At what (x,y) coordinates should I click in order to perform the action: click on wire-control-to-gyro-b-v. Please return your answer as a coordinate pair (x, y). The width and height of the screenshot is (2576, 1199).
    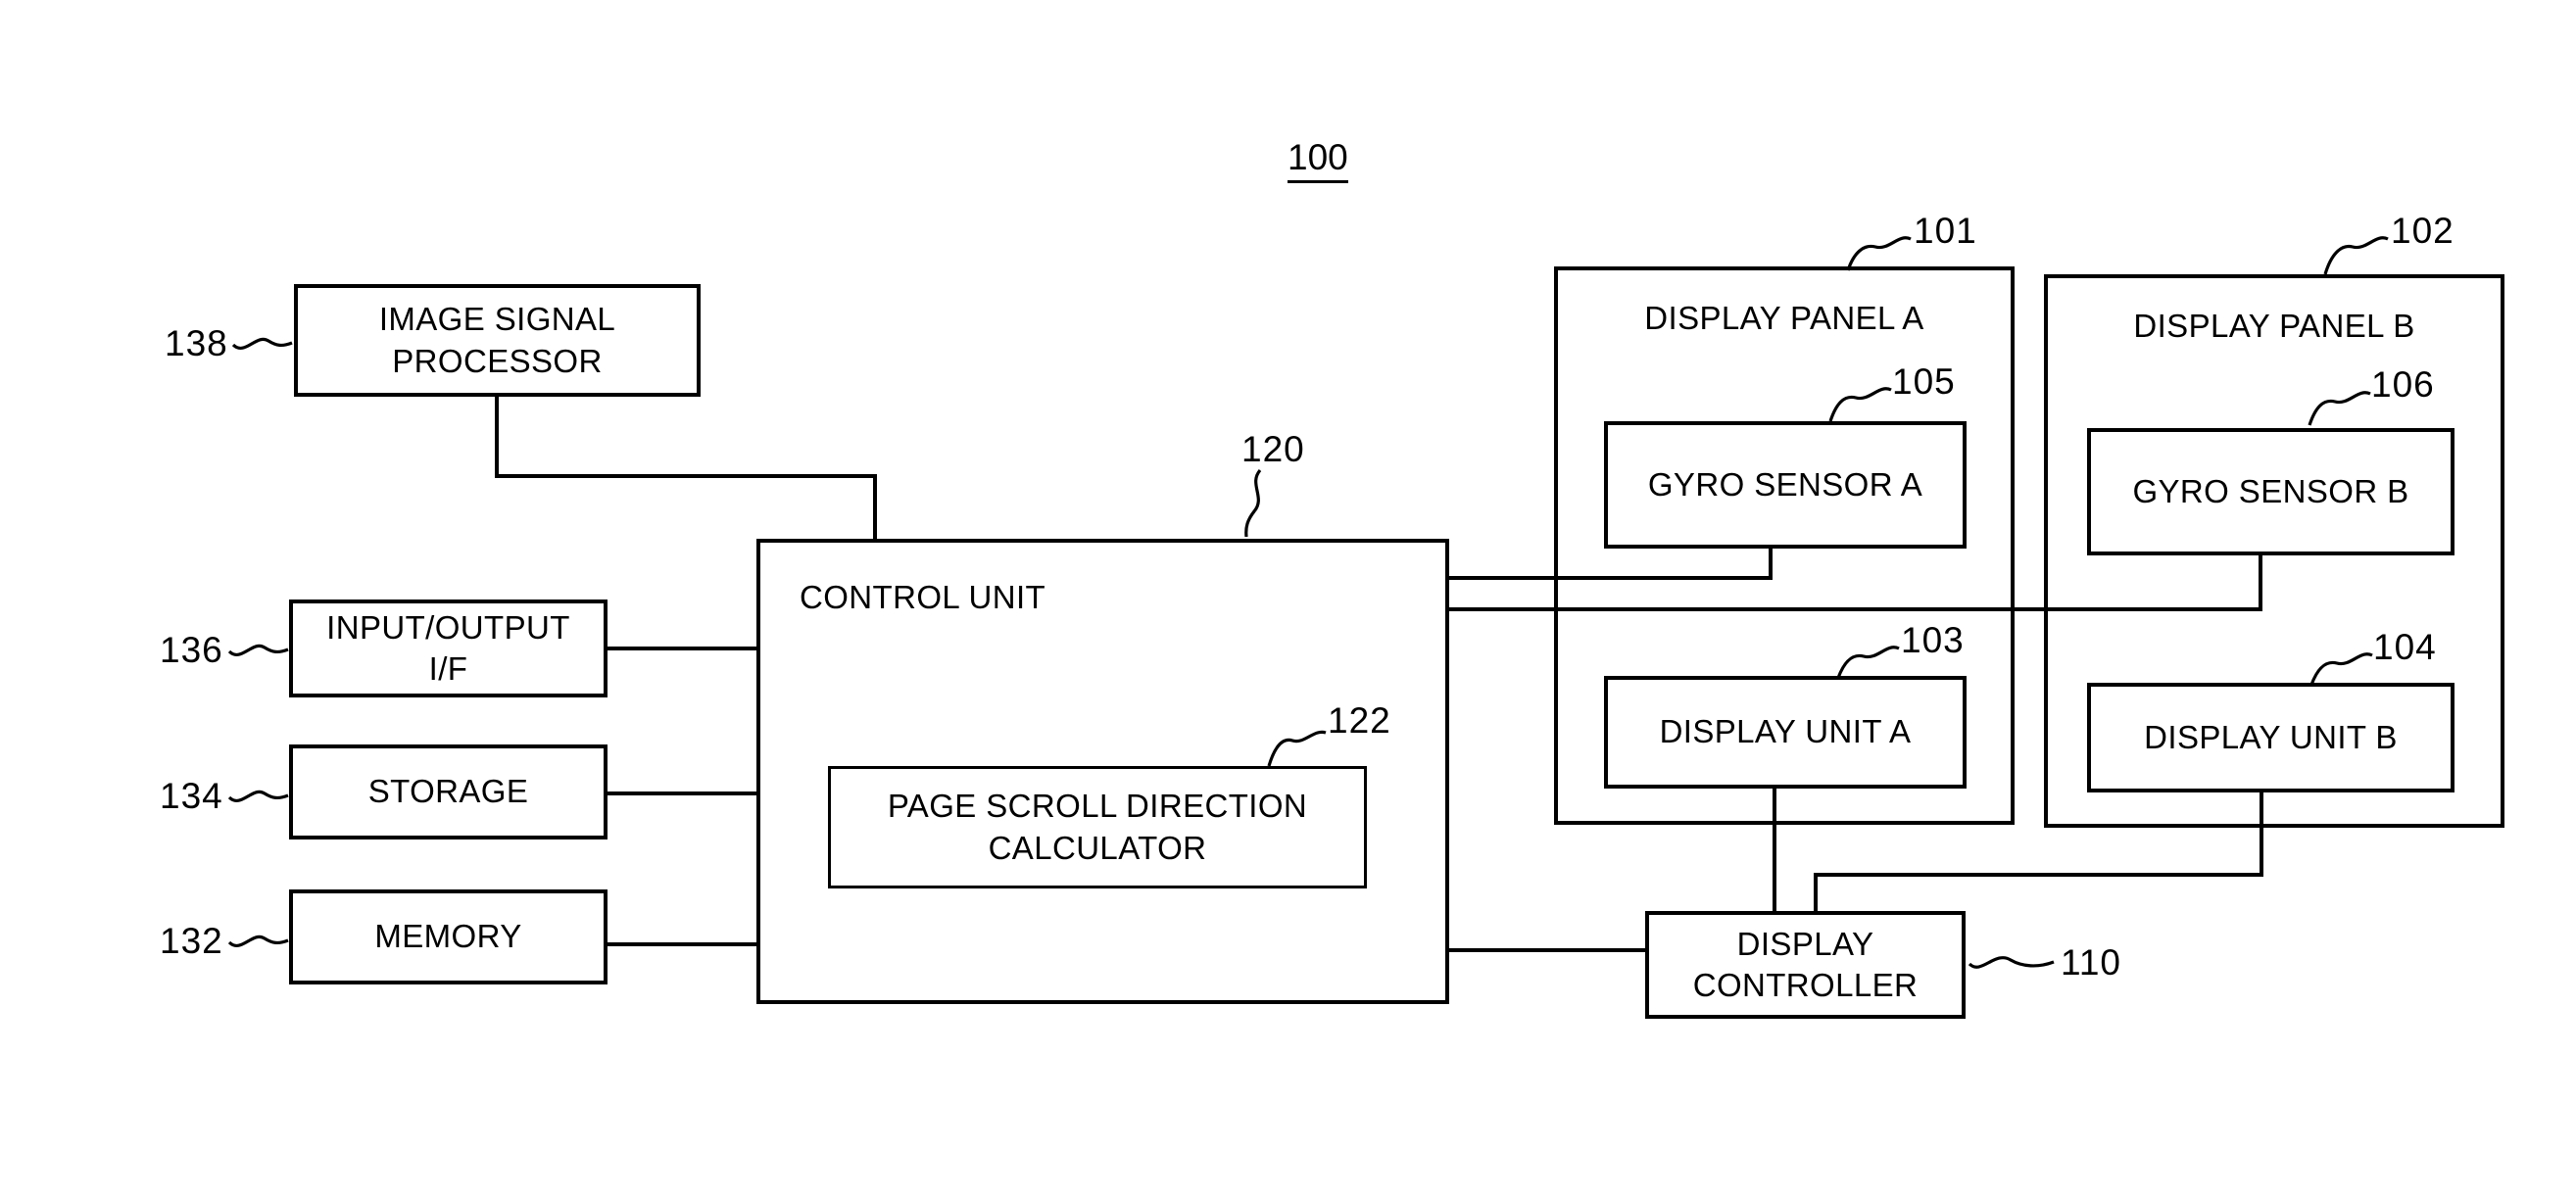
    Looking at the image, I should click on (2260, 581).